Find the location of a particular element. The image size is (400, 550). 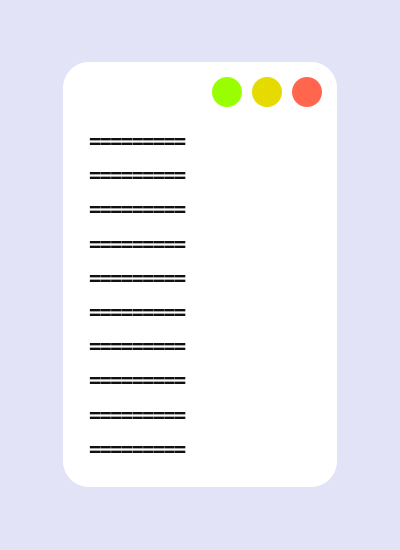

yellow-control-button is located at coordinates (267, 92).